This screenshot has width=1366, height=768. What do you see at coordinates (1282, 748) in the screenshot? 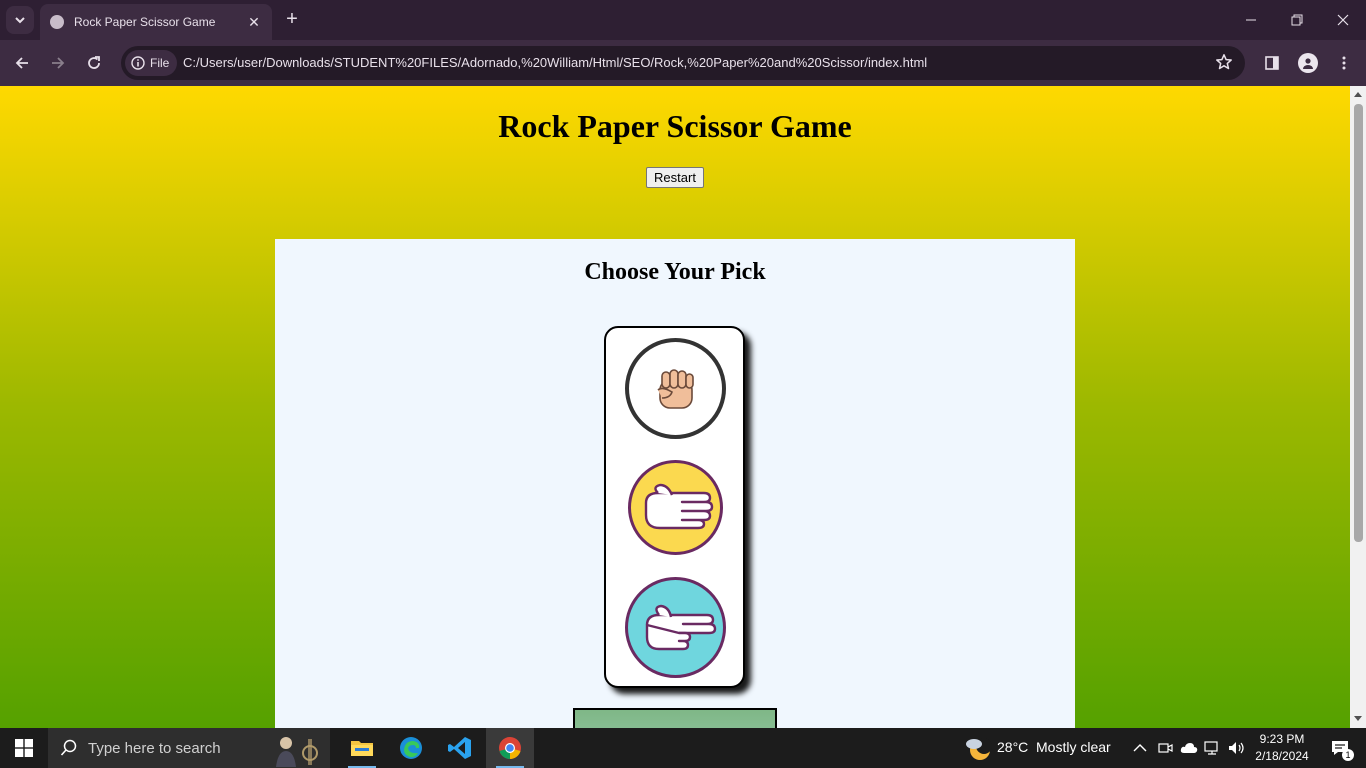
I see `system-clock: 9:23 PM 2/18/2024` at bounding box center [1282, 748].